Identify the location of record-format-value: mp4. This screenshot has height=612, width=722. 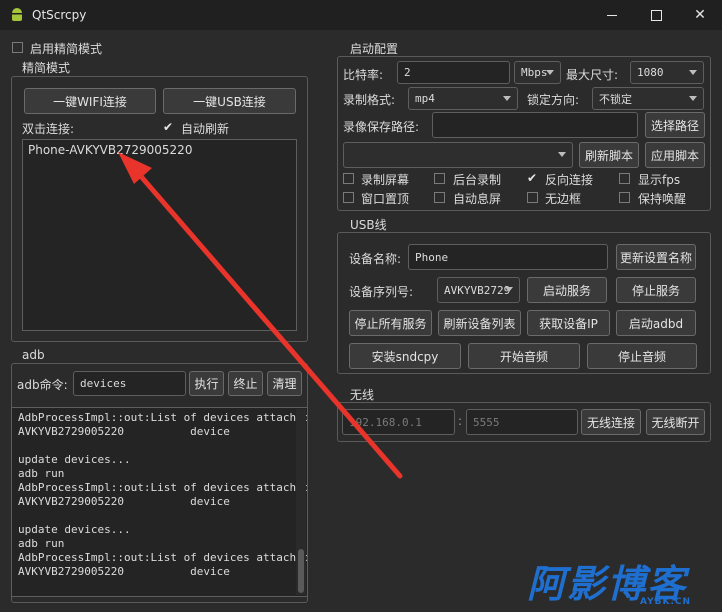
(425, 98).